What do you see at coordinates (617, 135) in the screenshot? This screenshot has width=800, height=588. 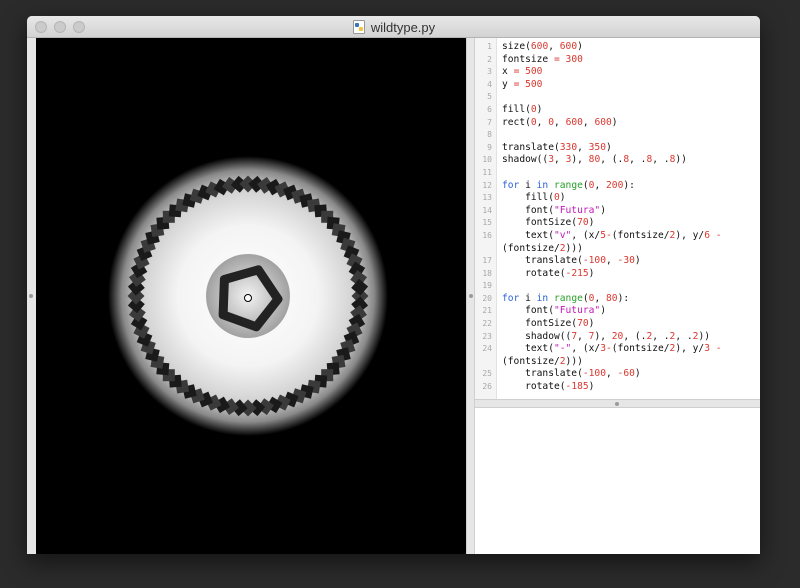 I see `code-line: 8` at bounding box center [617, 135].